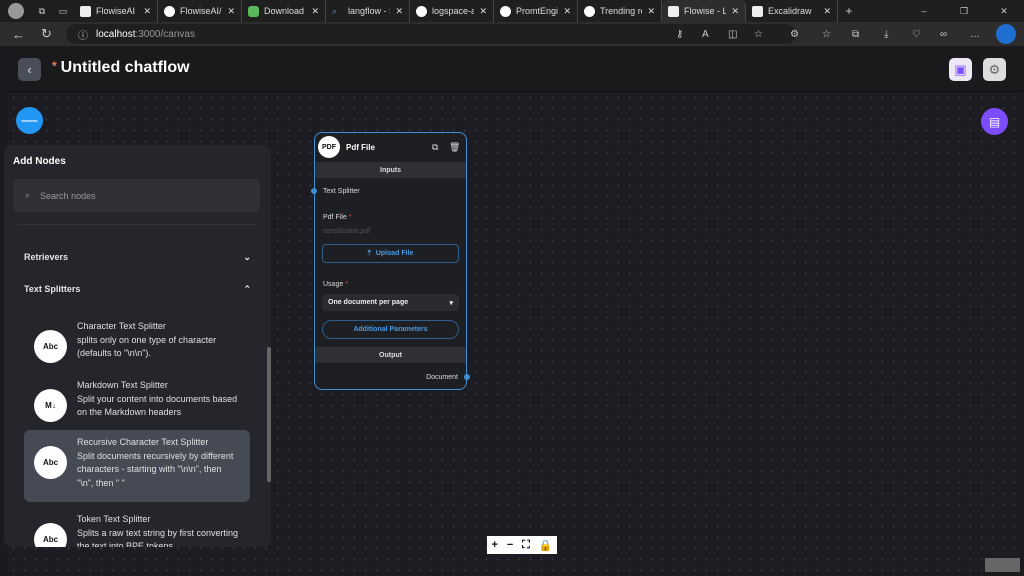 This screenshot has width=1024, height=576. Describe the element at coordinates (1006, 34) in the screenshot. I see `bing-icon` at that location.